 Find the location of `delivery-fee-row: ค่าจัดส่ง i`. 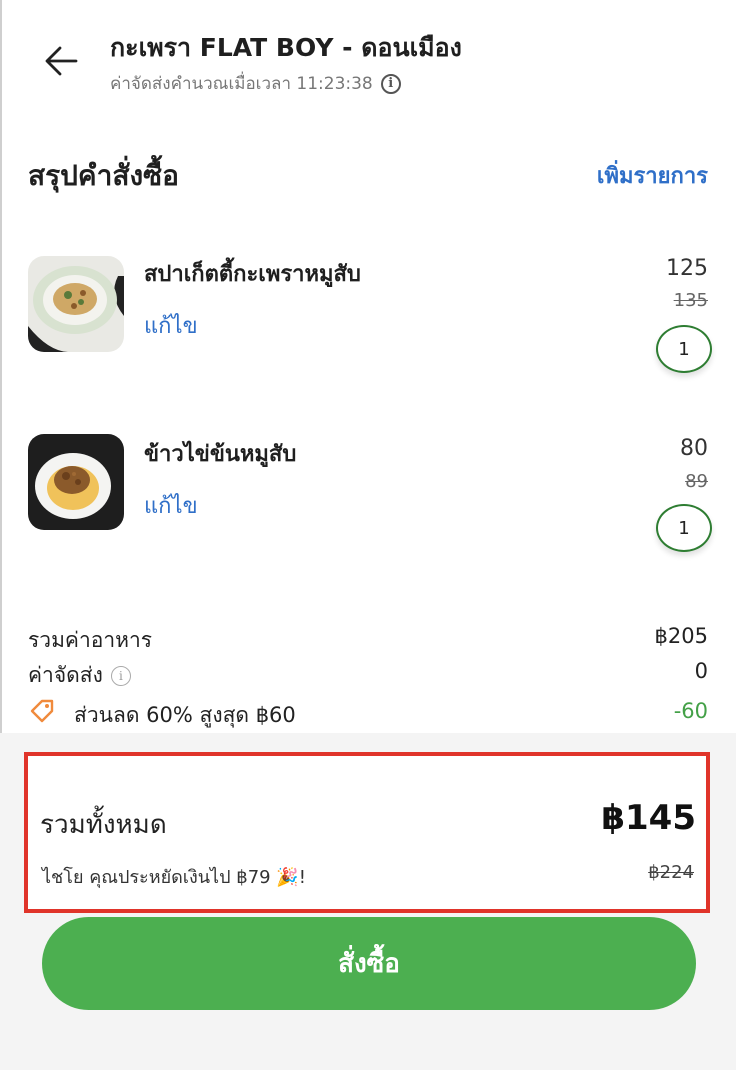

delivery-fee-row: ค่าจัดส่ง i is located at coordinates (79, 675).